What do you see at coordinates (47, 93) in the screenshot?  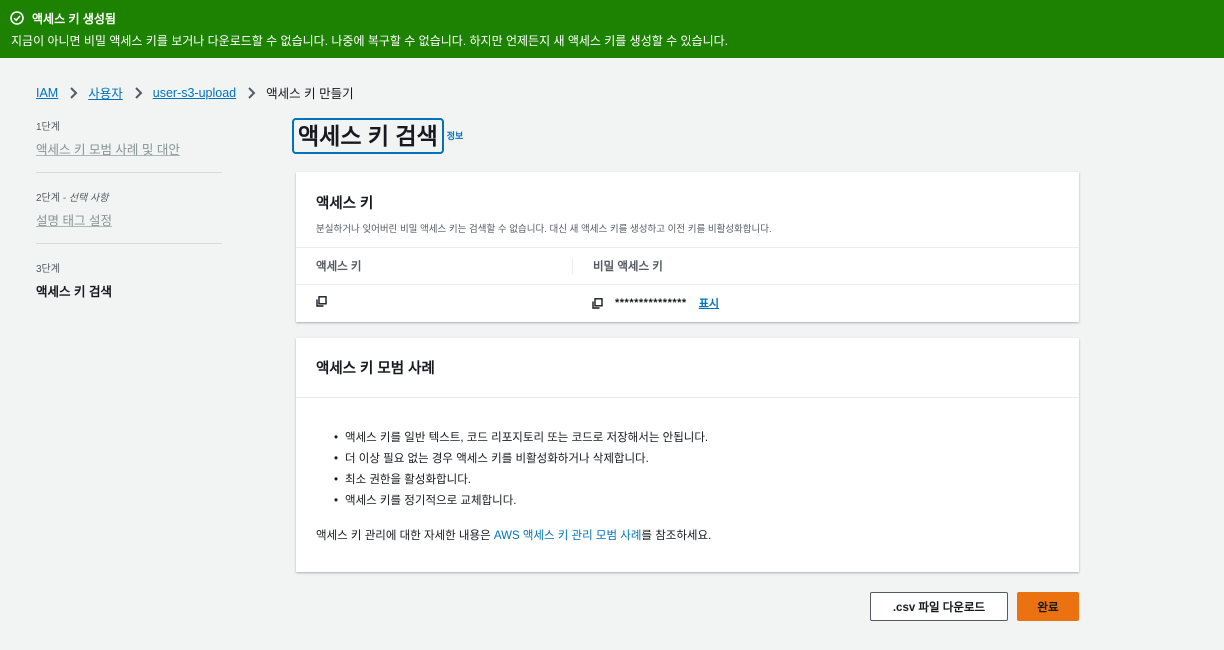 I see `breadcrumb-iam: IAM` at bounding box center [47, 93].